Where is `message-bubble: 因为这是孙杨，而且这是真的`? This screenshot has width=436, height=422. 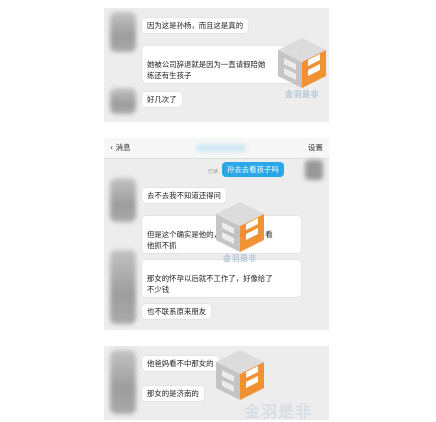
message-bubble: 因为这是孙杨，而且这是真的 is located at coordinates (195, 25).